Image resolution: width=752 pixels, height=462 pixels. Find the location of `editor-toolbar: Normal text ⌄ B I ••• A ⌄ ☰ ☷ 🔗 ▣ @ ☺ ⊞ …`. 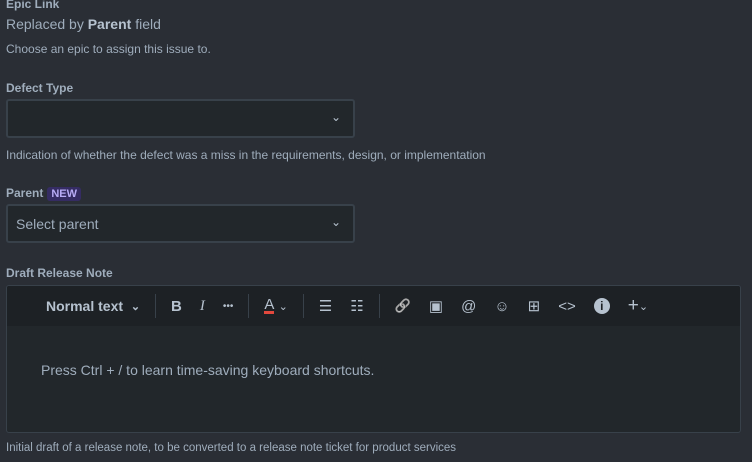

editor-toolbar: Normal text ⌄ B I ••• A ⌄ ☰ ☷ 🔗 ▣ @ ☺ ⊞ … is located at coordinates (373, 306).